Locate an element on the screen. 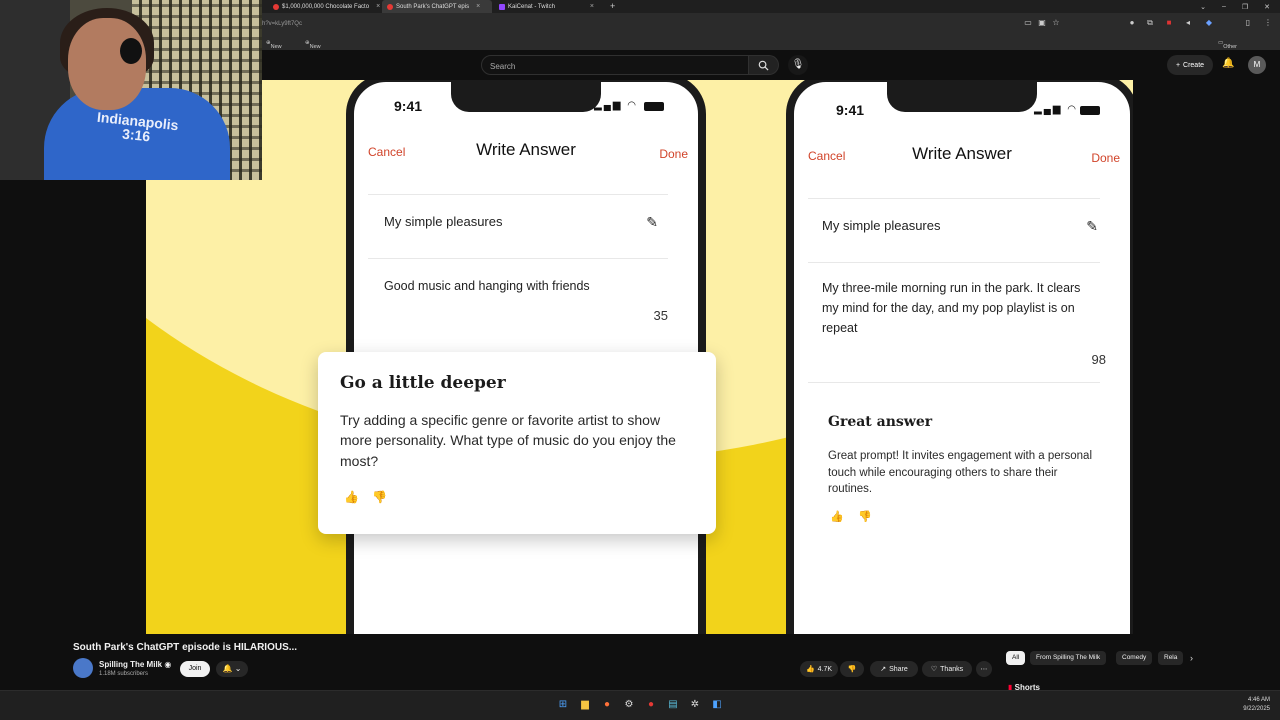 Image resolution: width=1280 pixels, height=720 pixels. install-app-icon: ▣ is located at coordinates (1042, 23).